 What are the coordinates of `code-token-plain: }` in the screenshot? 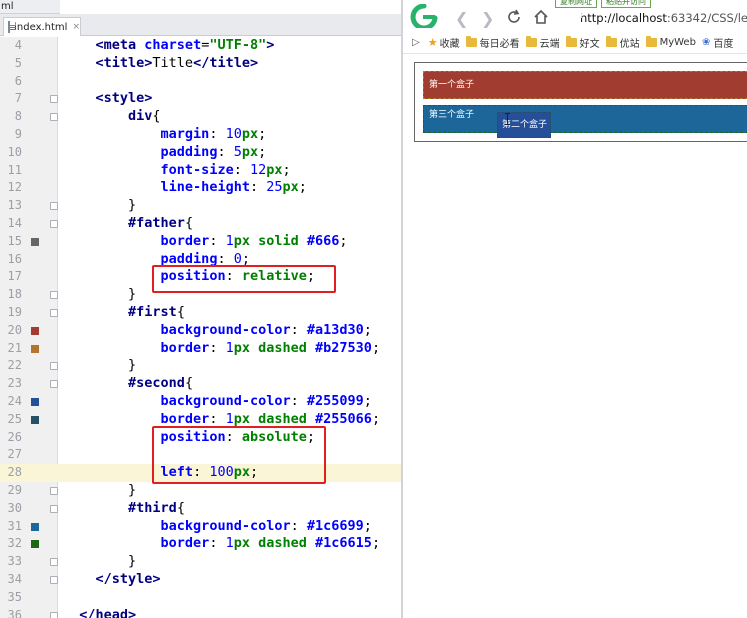 It's located at (100, 365).